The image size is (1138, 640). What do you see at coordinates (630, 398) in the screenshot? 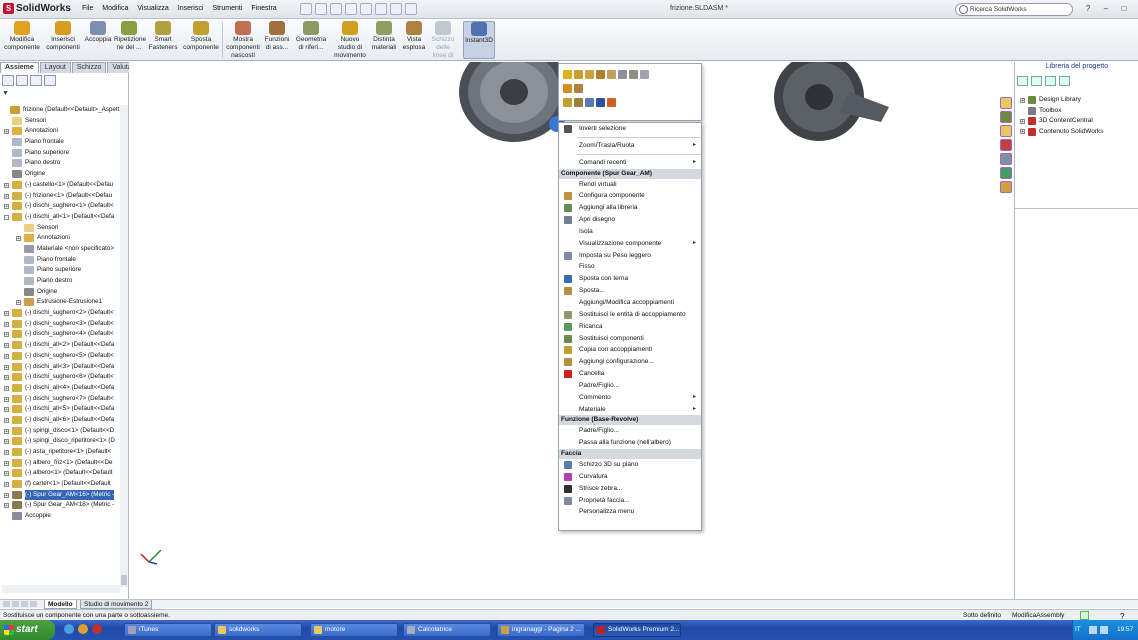
I see `menu-item: Commento ▸` at bounding box center [630, 398].